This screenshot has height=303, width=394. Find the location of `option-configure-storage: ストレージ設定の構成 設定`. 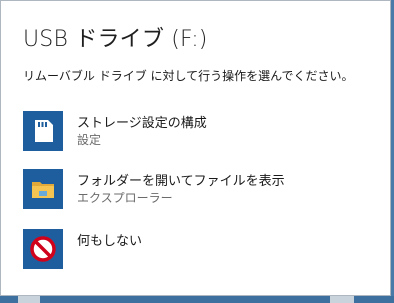

option-configure-storage: ストレージ設定の構成 設定 is located at coordinates (197, 132).